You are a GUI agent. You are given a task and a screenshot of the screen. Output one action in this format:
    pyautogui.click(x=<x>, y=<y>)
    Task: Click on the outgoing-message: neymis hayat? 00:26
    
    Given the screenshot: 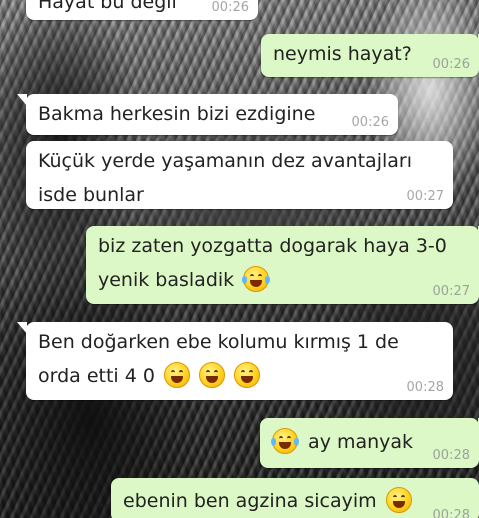 What is the action you would take?
    pyautogui.click(x=370, y=55)
    